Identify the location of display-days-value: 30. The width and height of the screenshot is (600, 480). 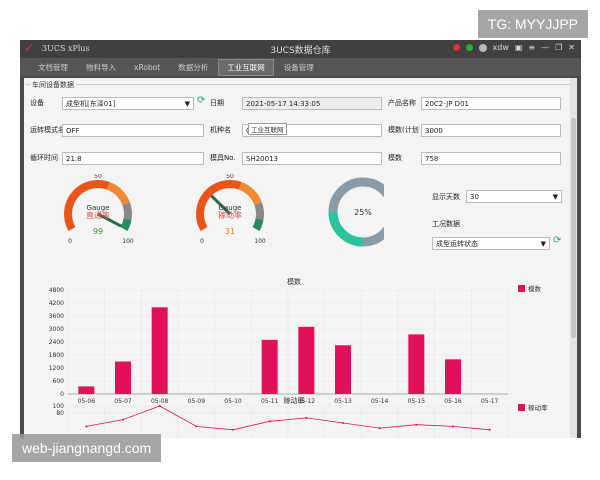
(474, 197).